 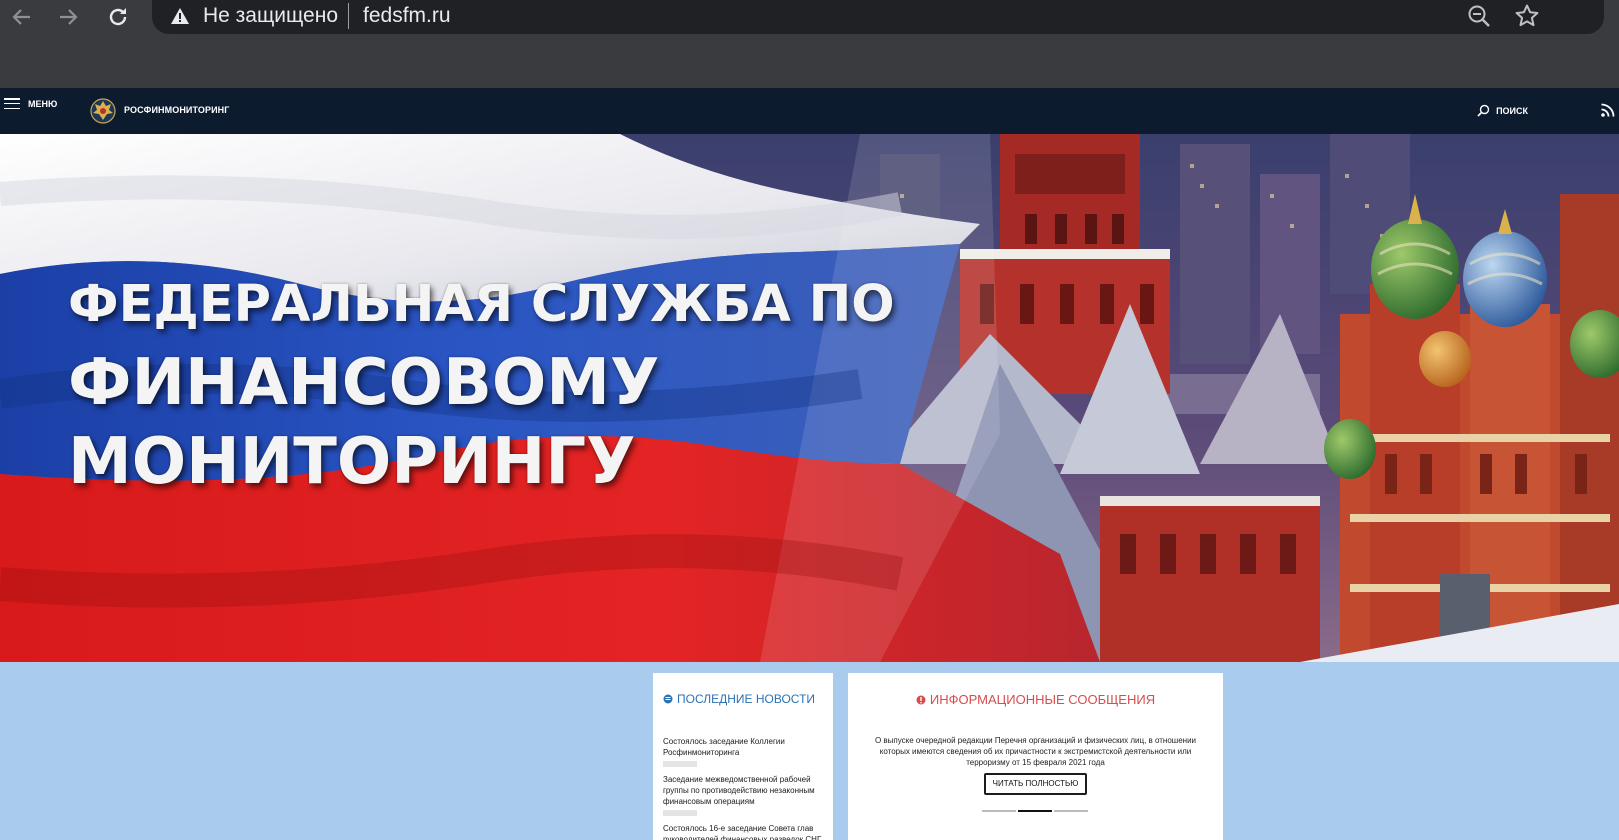 What do you see at coordinates (1042, 699) in the screenshot?
I see `info-heading-label: ИНФОРМАЦИОННЫЕ СООБЩЕНИЯ` at bounding box center [1042, 699].